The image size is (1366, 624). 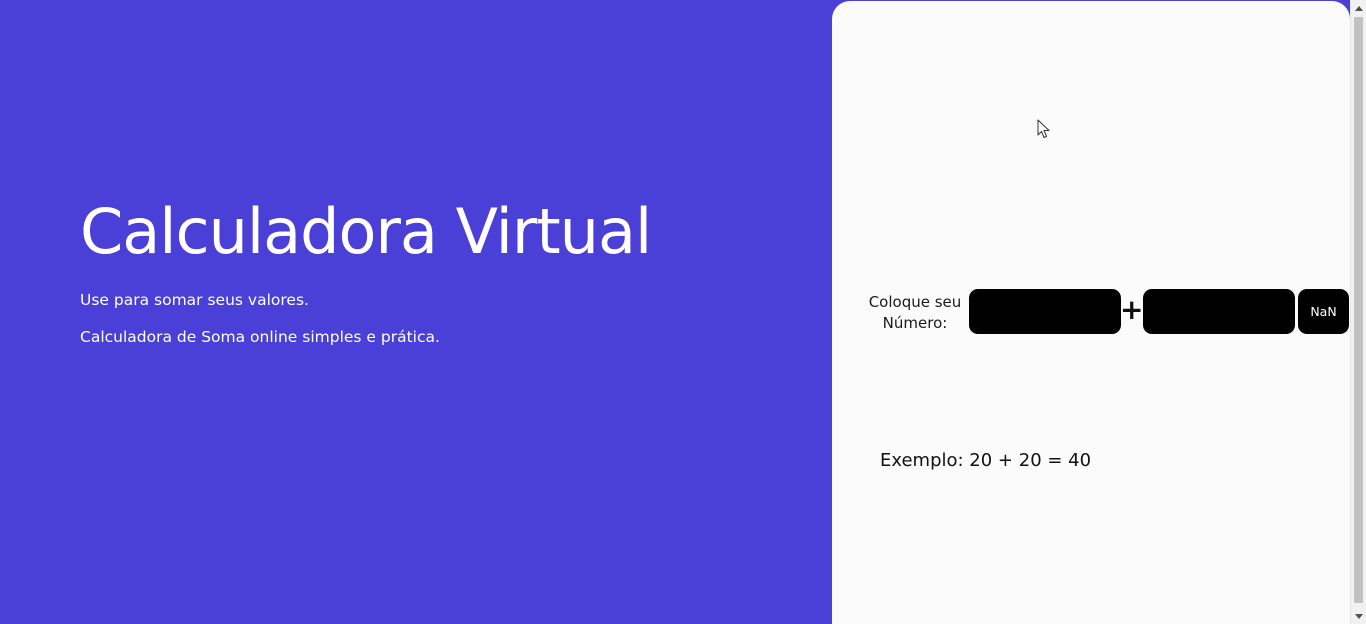 I want to click on chevron-up-icon, so click(x=1358, y=8).